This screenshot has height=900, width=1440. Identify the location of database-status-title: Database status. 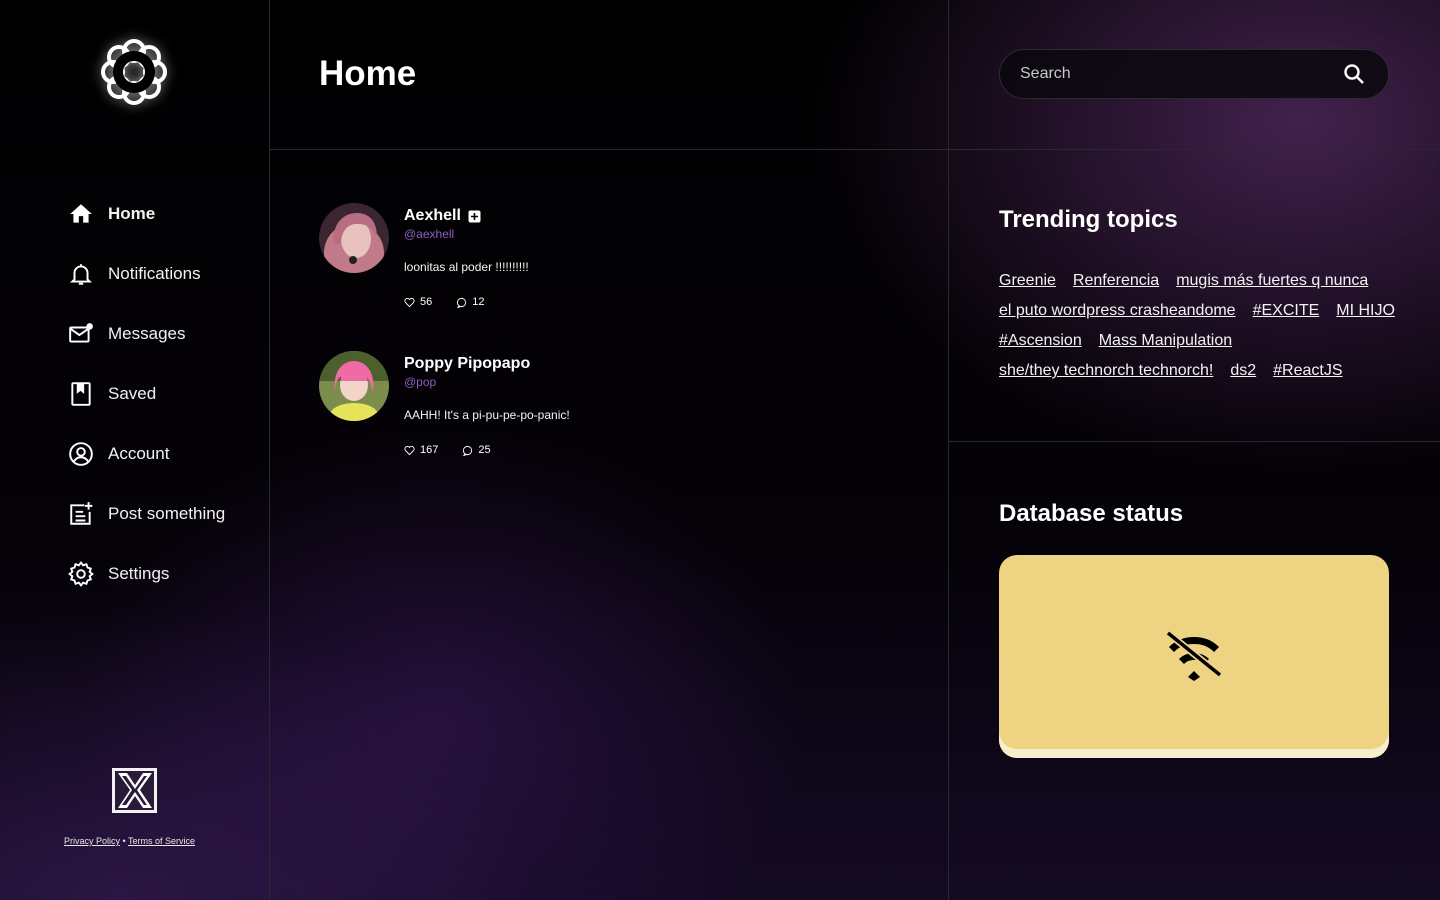
(1091, 513).